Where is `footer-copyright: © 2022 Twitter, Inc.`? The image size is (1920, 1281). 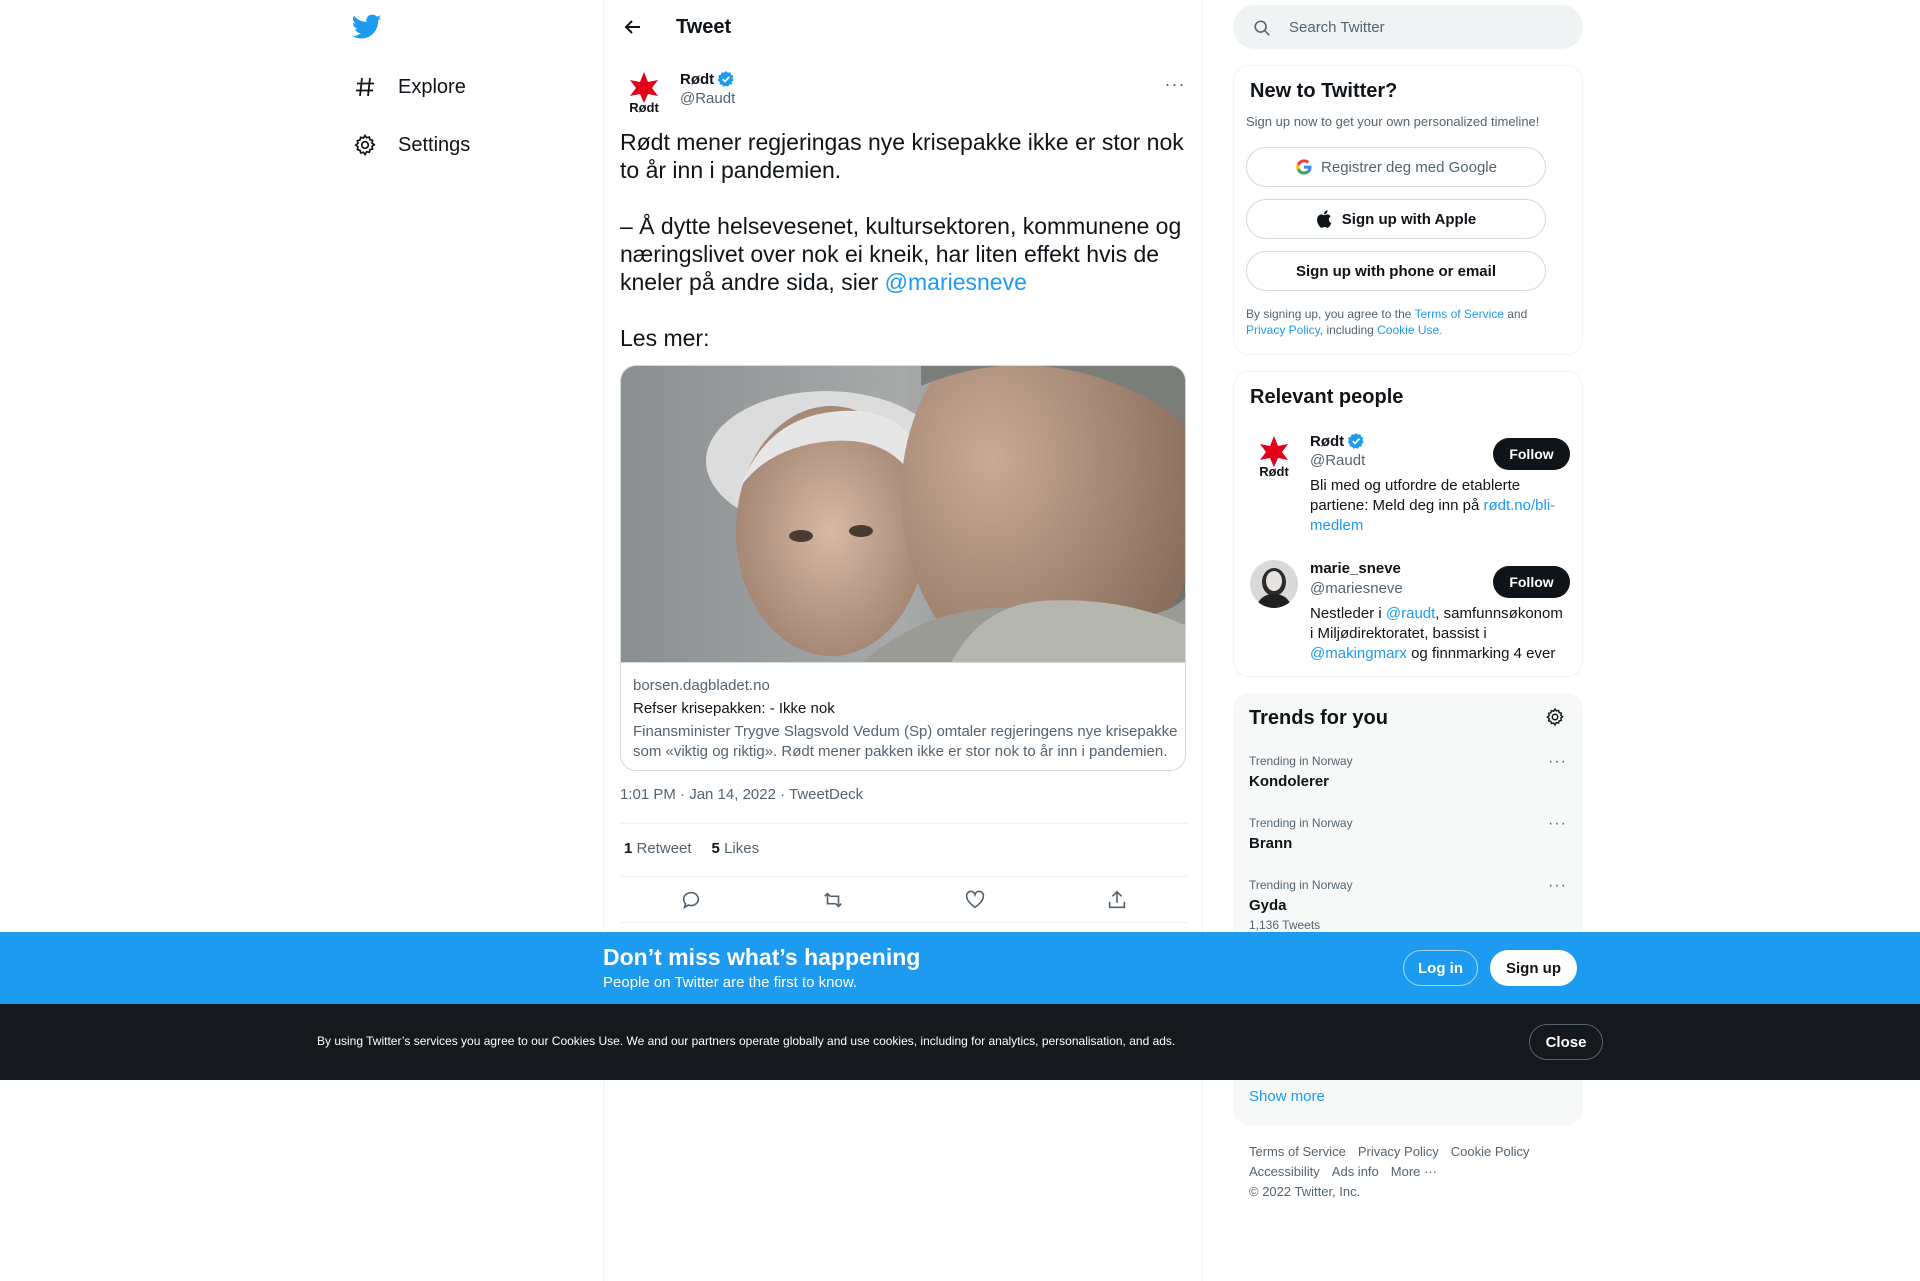
footer-copyright: © 2022 Twitter, Inc. is located at coordinates (1305, 1191).